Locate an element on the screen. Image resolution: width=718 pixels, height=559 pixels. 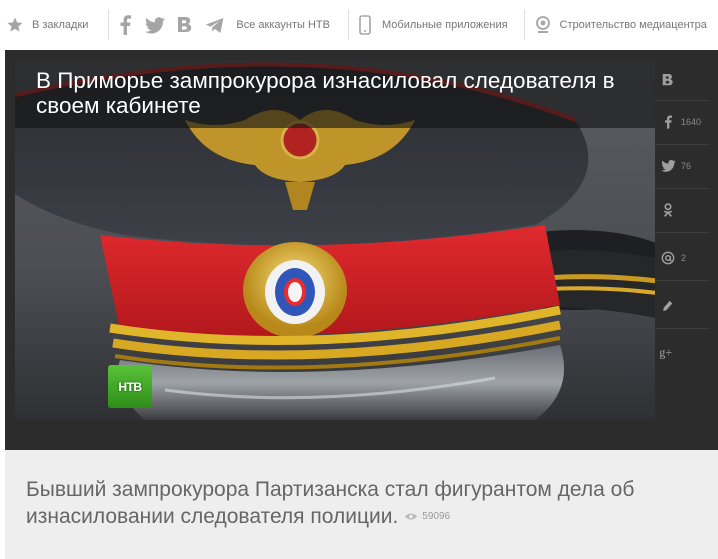
phone-icon is located at coordinates (365, 25).